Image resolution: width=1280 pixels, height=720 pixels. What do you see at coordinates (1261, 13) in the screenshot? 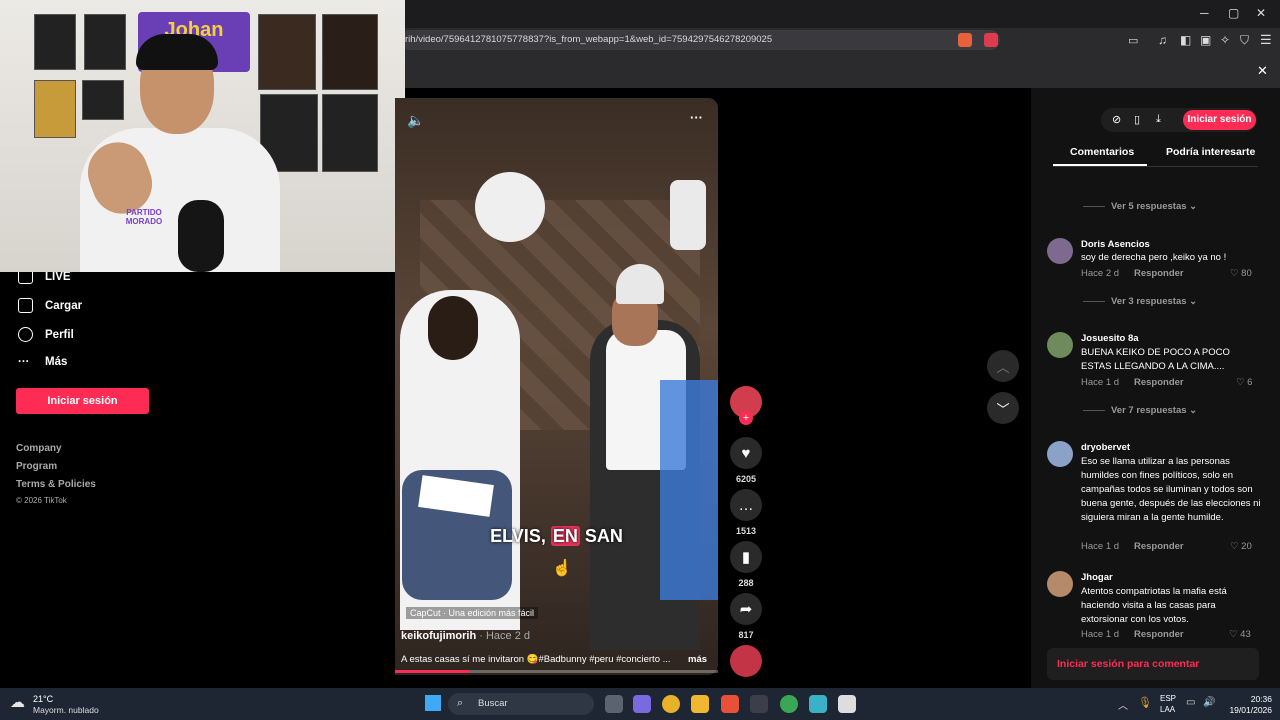
I see `window-close-icon: ✕` at bounding box center [1261, 13].